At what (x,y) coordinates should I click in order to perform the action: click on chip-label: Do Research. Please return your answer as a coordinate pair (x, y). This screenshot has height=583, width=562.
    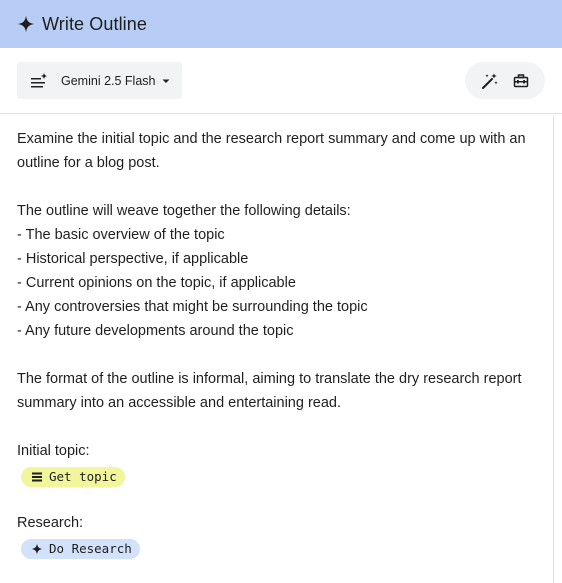
    Looking at the image, I should click on (90, 548).